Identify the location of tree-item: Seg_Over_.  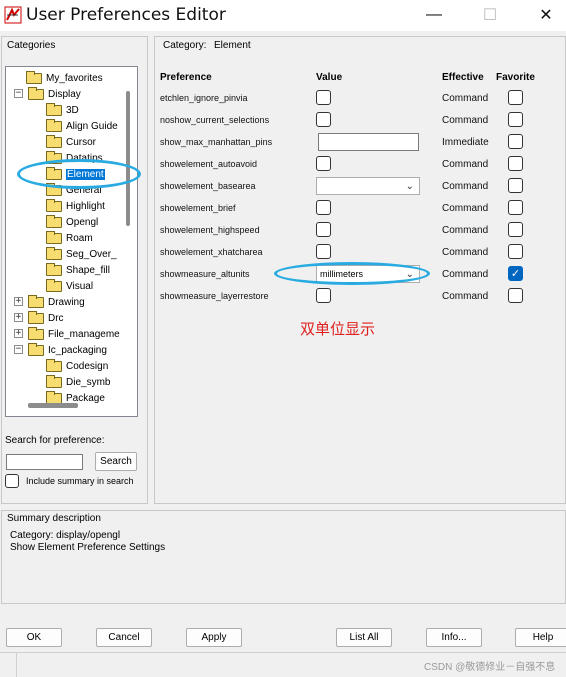
(81, 254).